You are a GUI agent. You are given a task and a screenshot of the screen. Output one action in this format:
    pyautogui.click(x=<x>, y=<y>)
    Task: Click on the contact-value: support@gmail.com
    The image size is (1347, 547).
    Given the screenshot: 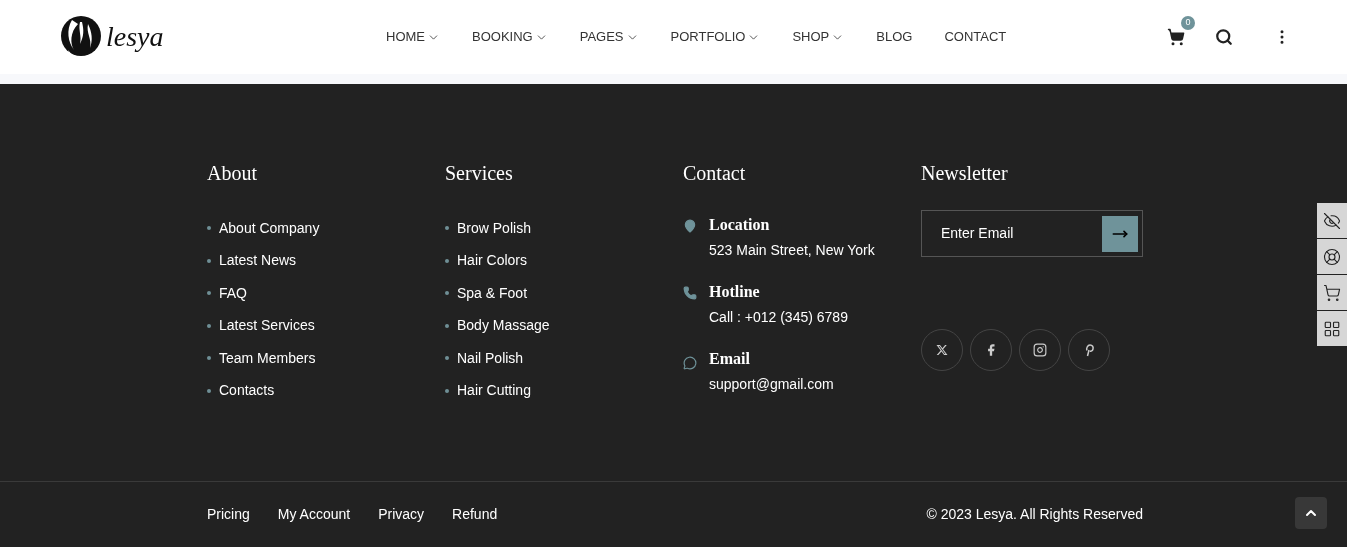 What is the action you would take?
    pyautogui.click(x=771, y=384)
    